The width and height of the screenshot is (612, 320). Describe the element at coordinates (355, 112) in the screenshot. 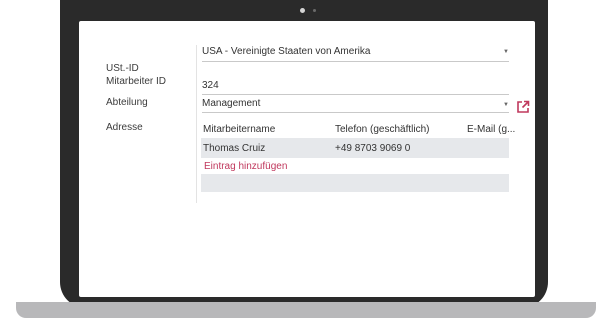

I see `department-underline` at that location.